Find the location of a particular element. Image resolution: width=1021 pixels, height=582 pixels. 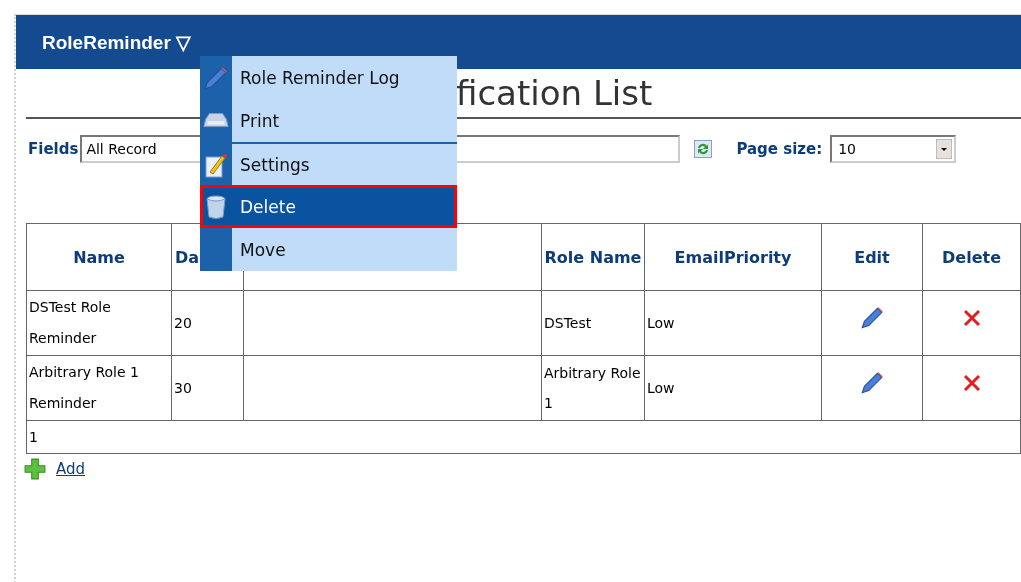

table-cell: 30 is located at coordinates (207, 388).